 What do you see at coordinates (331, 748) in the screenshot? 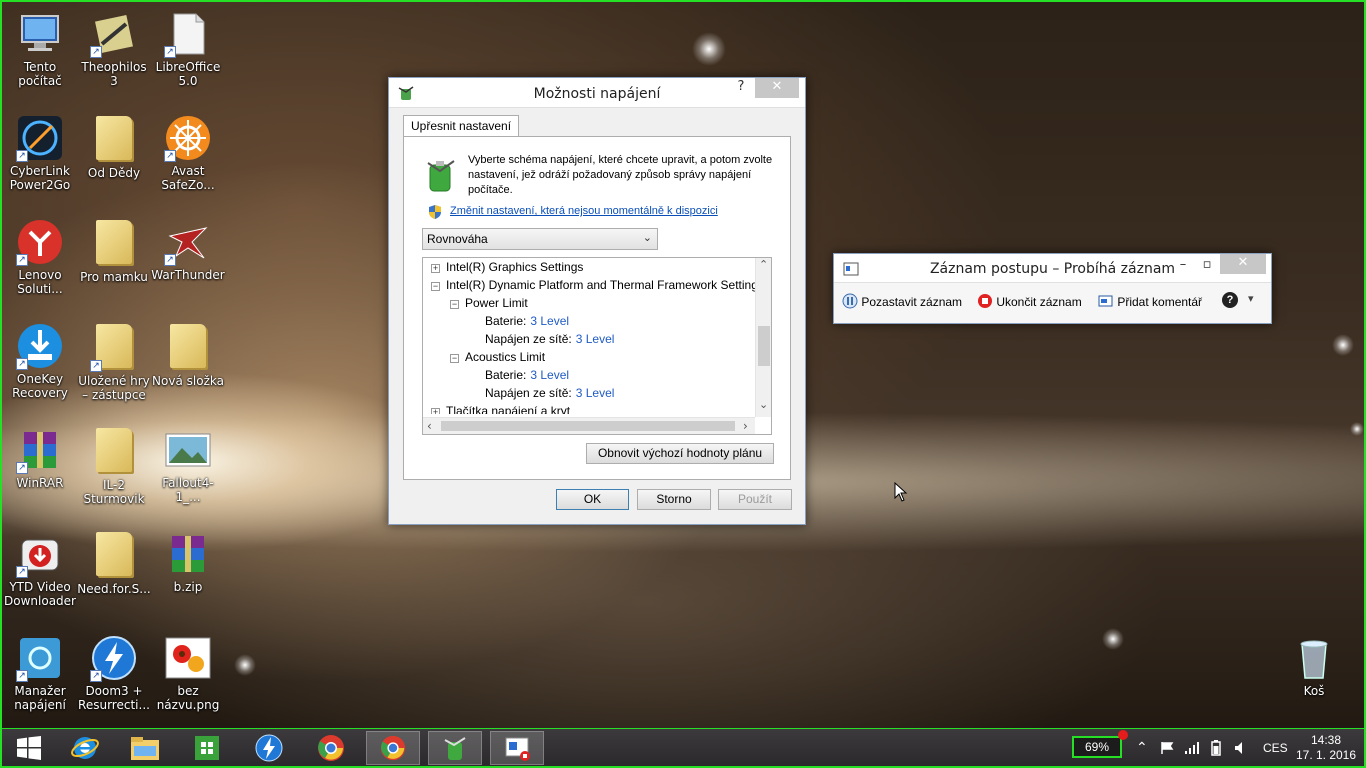
I see `taskbar-chrome` at bounding box center [331, 748].